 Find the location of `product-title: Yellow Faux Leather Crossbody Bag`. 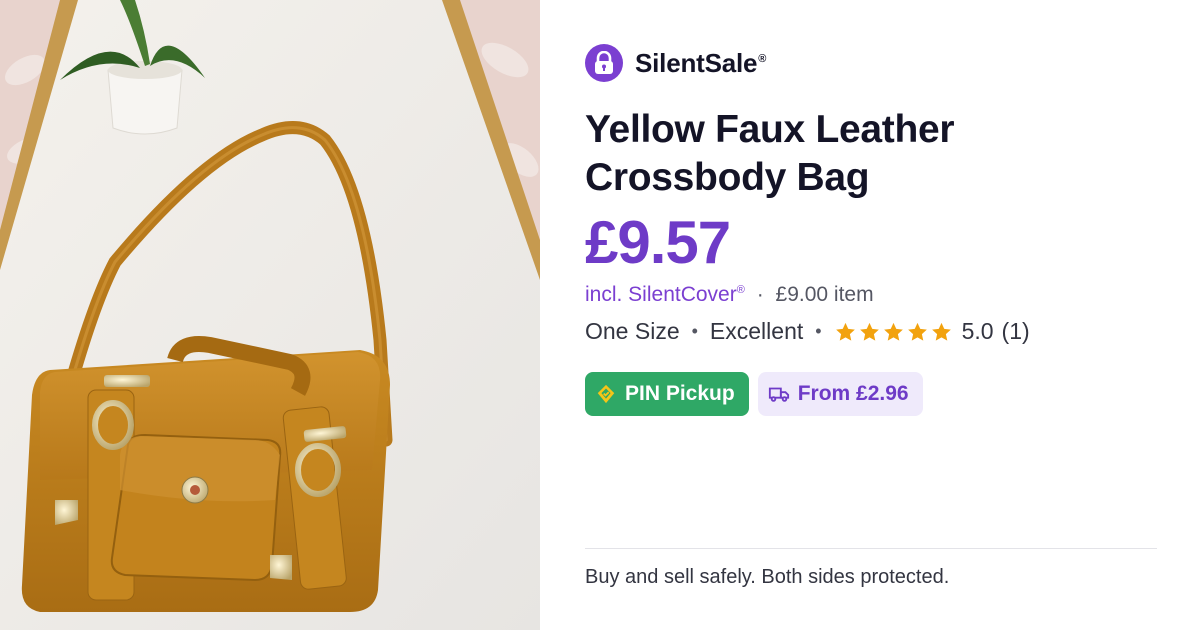

product-title: Yellow Faux Leather Crossbody Bag is located at coordinates (770, 153).